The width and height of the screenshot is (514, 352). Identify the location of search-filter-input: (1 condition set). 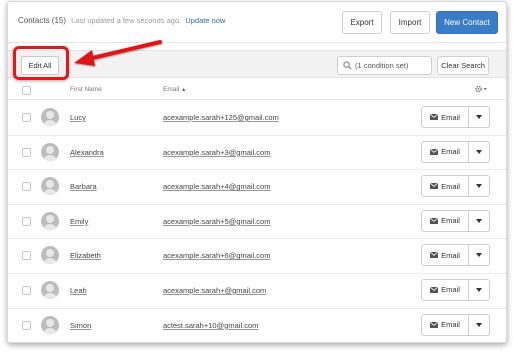
(384, 65).